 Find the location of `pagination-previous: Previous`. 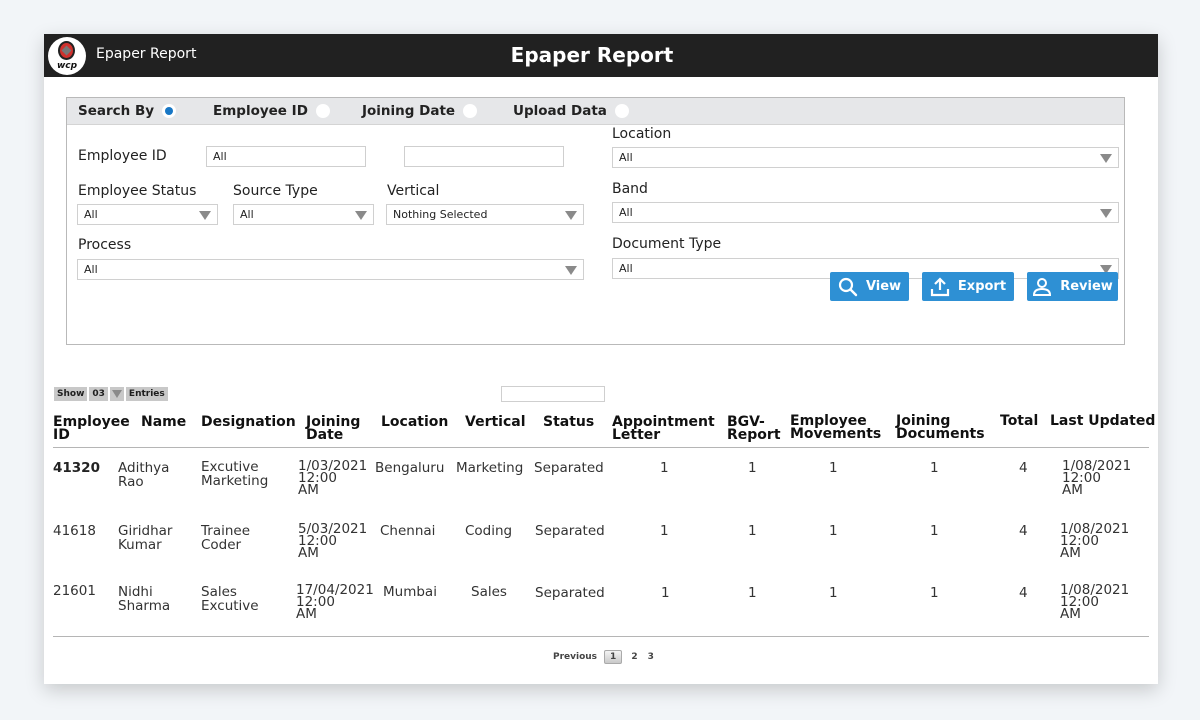

pagination-previous: Previous is located at coordinates (575, 657).